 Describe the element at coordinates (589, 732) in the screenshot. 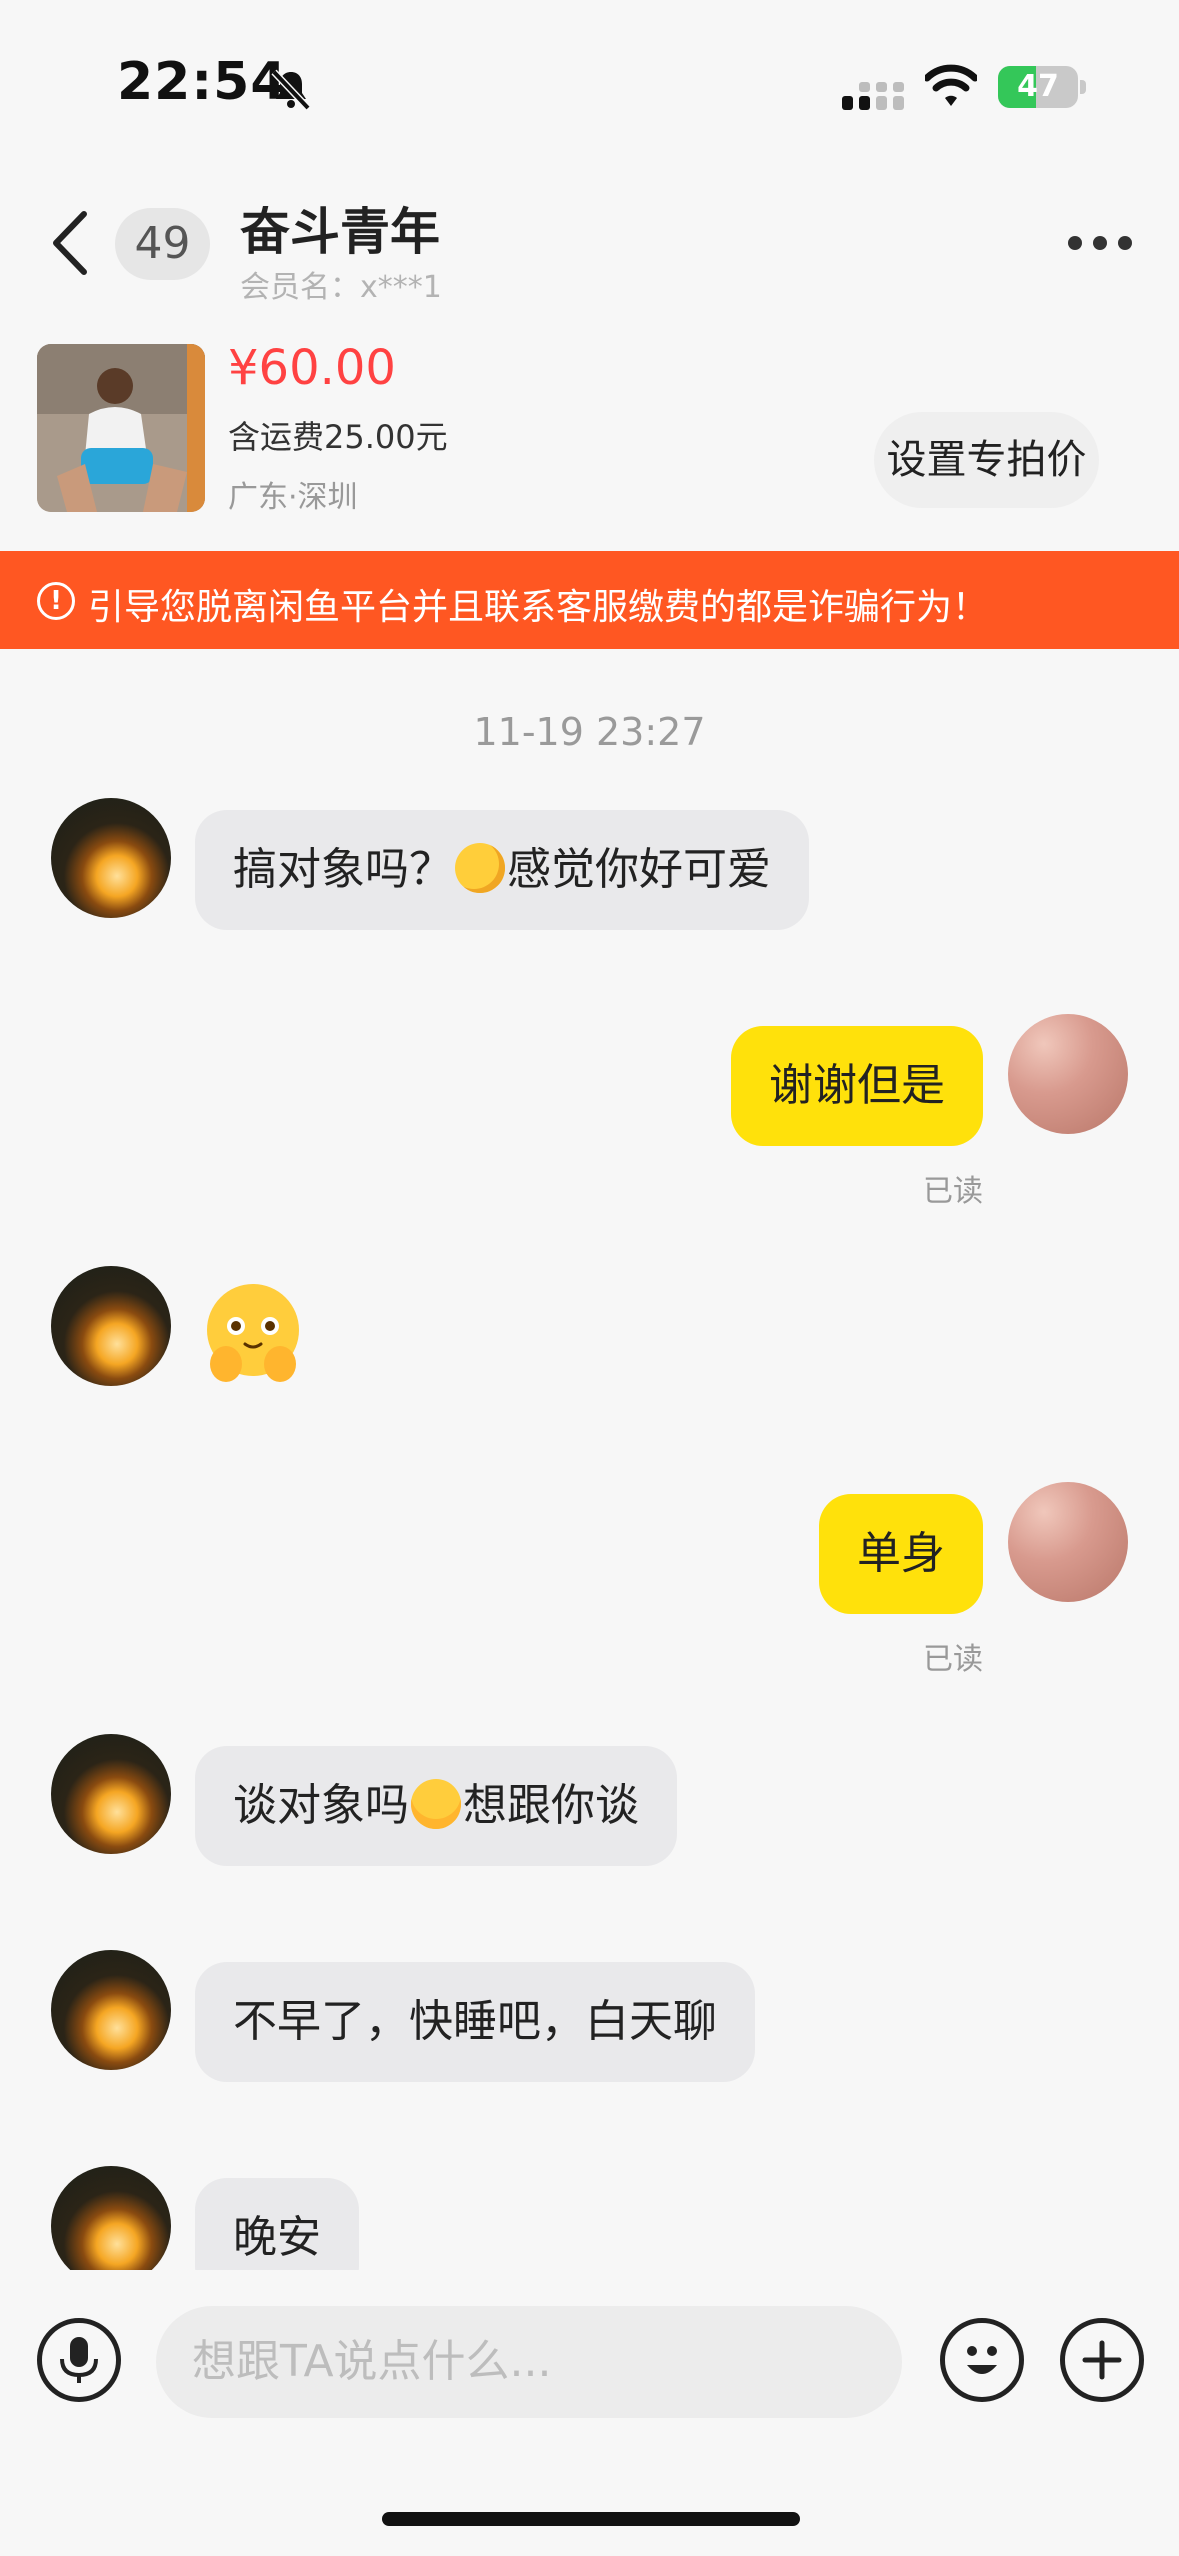

I see `message-timestamp: 11-19 23:27` at that location.